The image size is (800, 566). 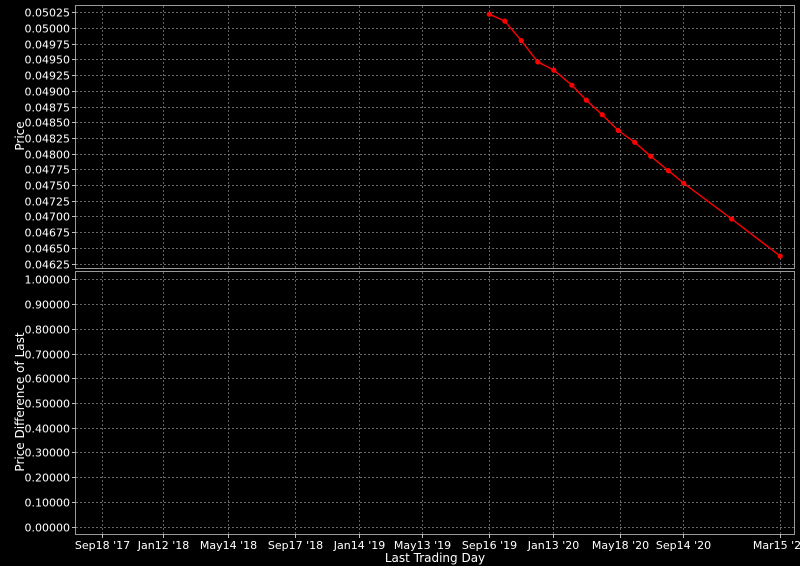 What do you see at coordinates (48, 202) in the screenshot?
I see `top-y-tick-label: 0.04725` at bounding box center [48, 202].